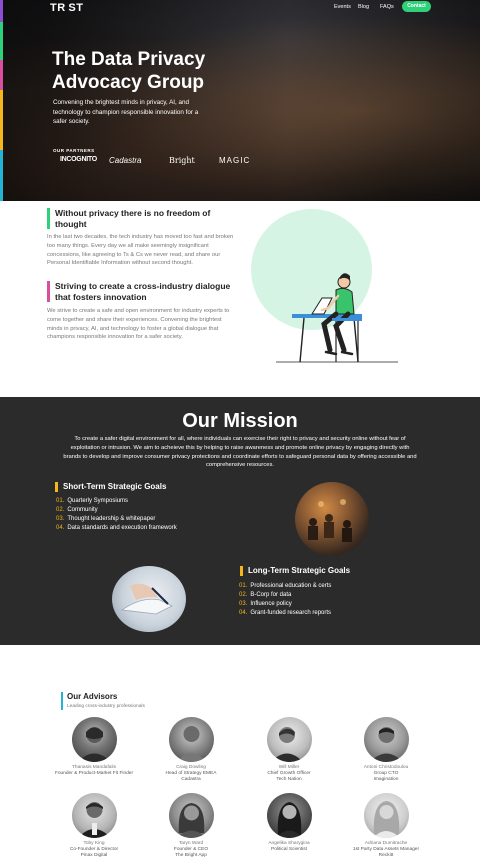 The image size is (480, 865). I want to click on advisor-org: Reckitt, so click(386, 855).